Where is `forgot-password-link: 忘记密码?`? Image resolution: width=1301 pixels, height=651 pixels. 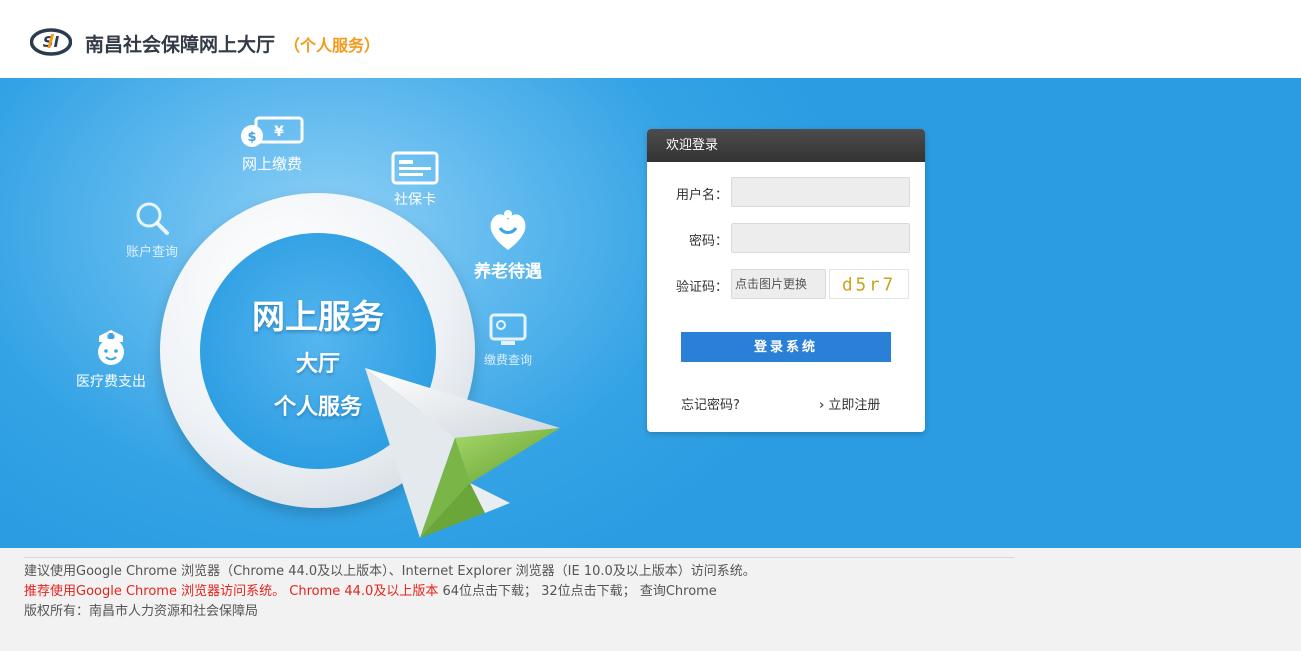
forgot-password-link: 忘记密码? is located at coordinates (710, 403).